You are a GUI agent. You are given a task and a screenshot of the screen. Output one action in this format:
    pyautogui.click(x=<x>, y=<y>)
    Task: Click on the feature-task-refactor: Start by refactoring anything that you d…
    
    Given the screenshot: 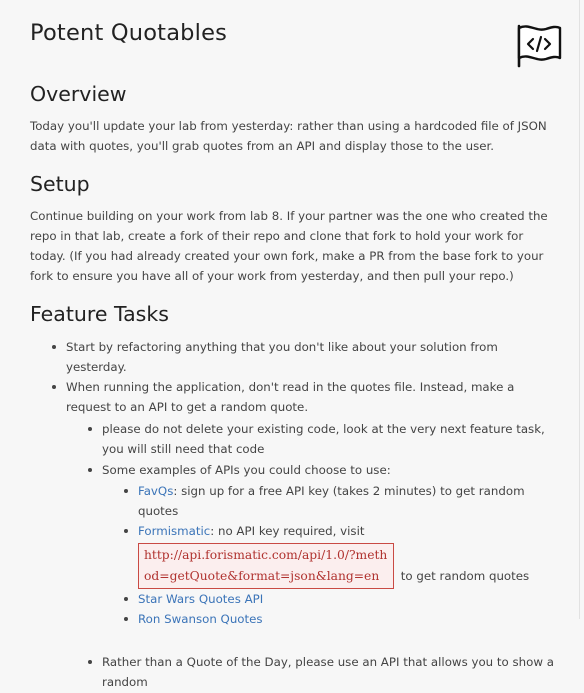 What is the action you would take?
    pyautogui.click(x=282, y=357)
    